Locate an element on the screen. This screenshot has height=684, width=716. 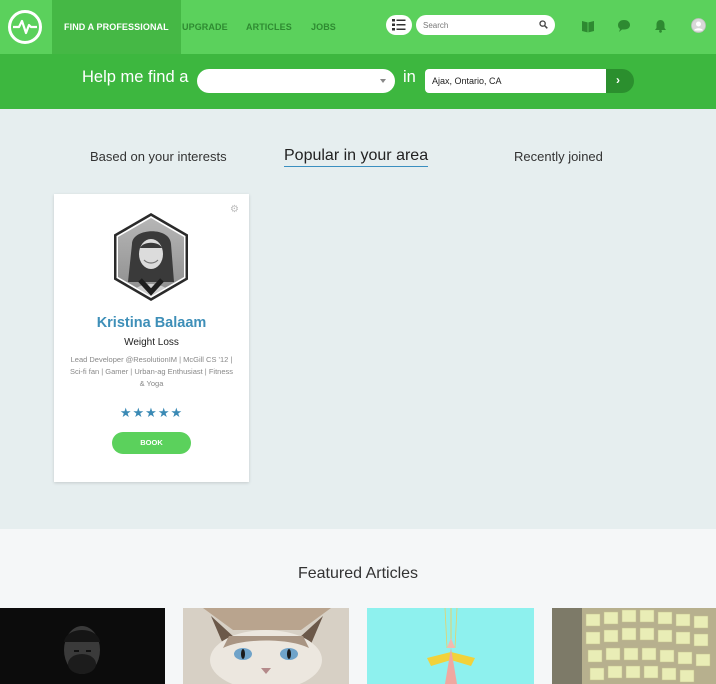
go-button: › is located at coordinates (620, 81).